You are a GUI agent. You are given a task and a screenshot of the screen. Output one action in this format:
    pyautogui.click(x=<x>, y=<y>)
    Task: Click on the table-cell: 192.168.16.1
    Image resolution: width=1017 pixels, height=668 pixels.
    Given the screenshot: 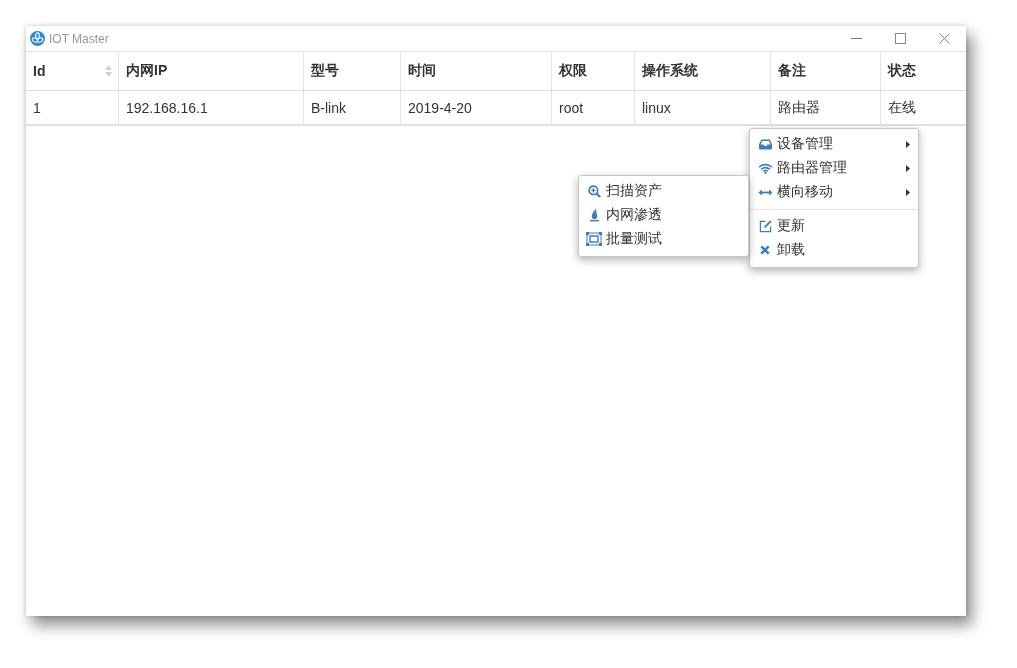 What is the action you would take?
    pyautogui.click(x=211, y=107)
    